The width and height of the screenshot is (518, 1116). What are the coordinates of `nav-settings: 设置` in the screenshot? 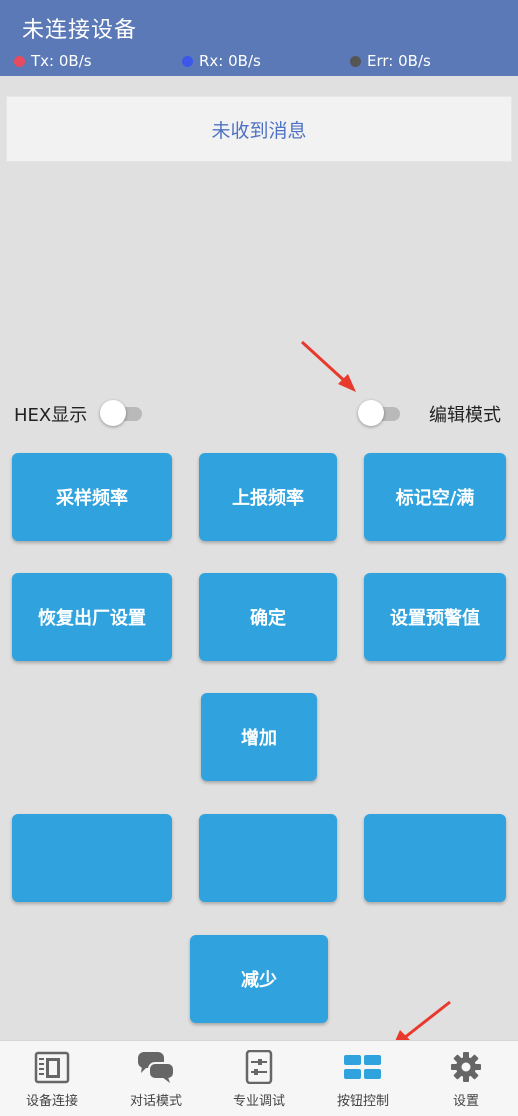 It's located at (466, 1078).